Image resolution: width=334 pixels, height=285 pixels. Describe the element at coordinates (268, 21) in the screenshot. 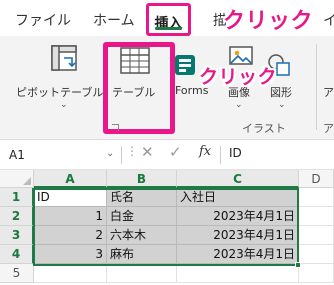

I see `annotation-click-tab: クリック` at that location.